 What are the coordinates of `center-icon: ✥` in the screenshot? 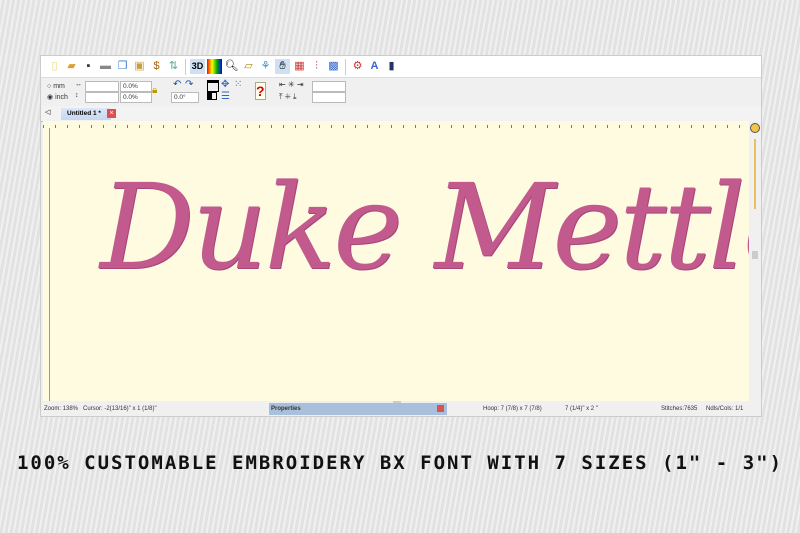 It's located at (225, 84).